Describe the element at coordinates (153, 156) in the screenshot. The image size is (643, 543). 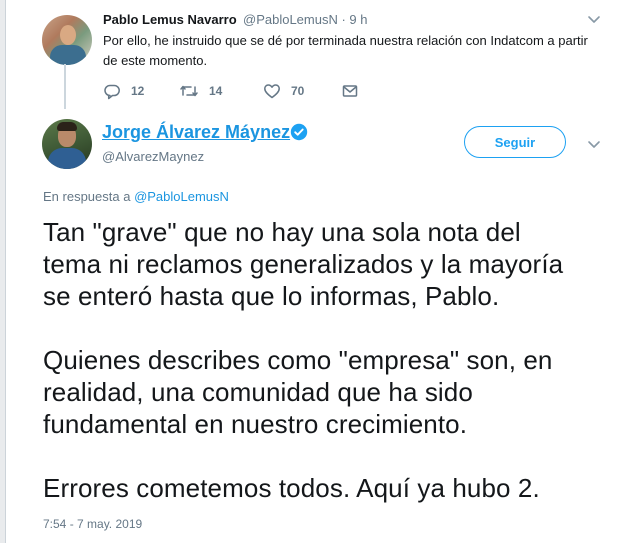
I see `author-handle: @AlvarezMaynez` at that location.